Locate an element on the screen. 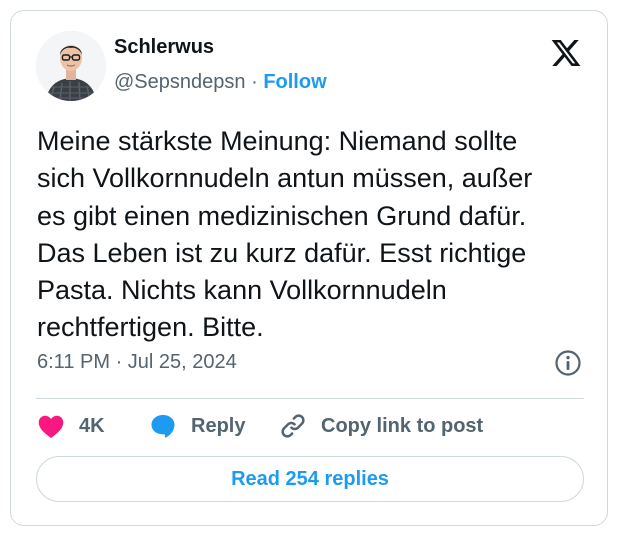 Image resolution: width=620 pixels, height=538 pixels. link-icon is located at coordinates (293, 426).